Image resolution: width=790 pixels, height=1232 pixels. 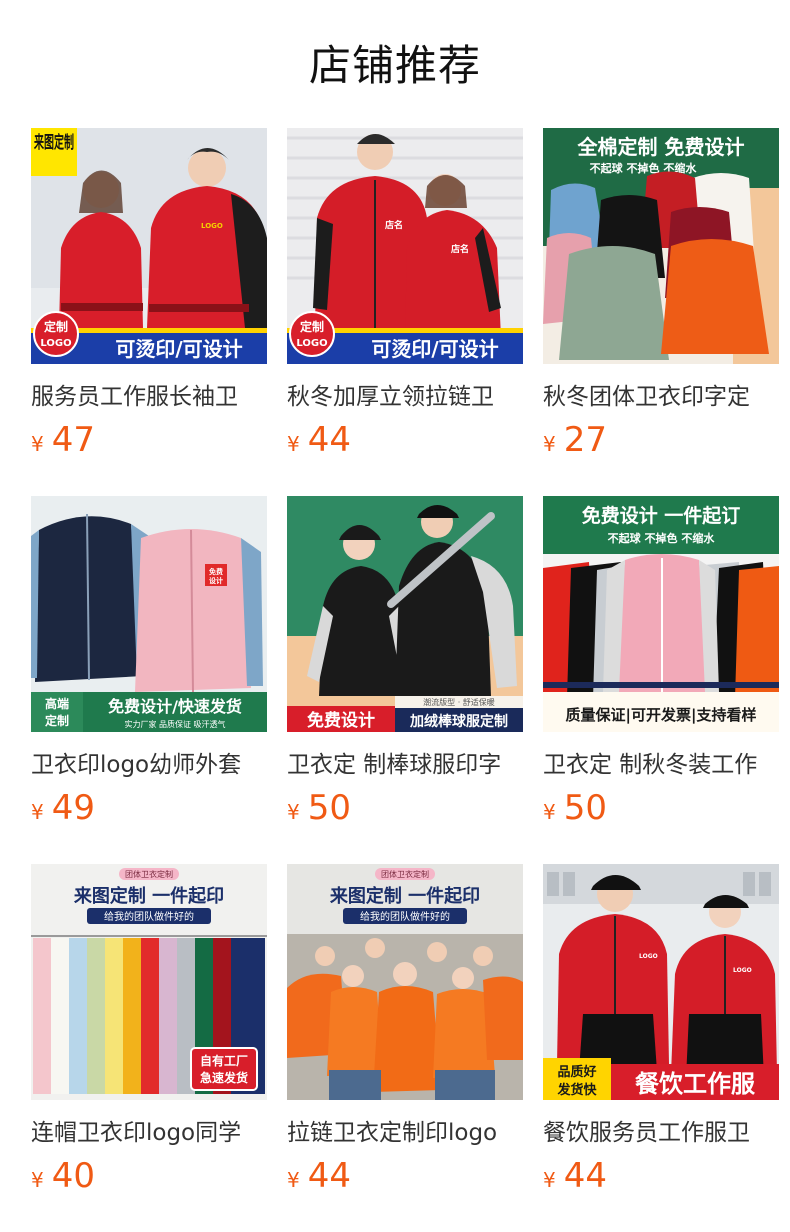 I want to click on banner-right-text: 加绒棒球服定制, so click(x=458, y=721).